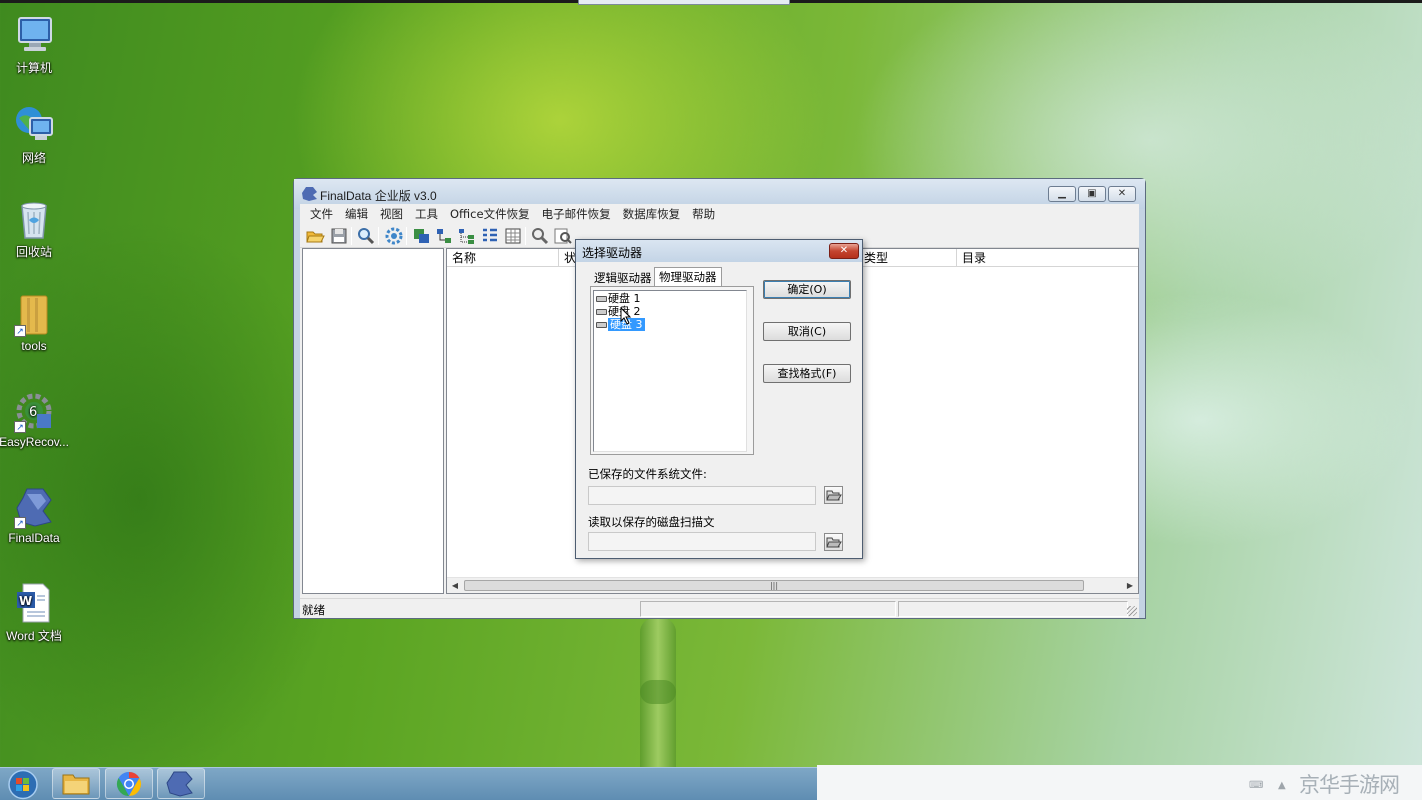  What do you see at coordinates (658, 692) in the screenshot?
I see `wallpaper-stem-node` at bounding box center [658, 692].